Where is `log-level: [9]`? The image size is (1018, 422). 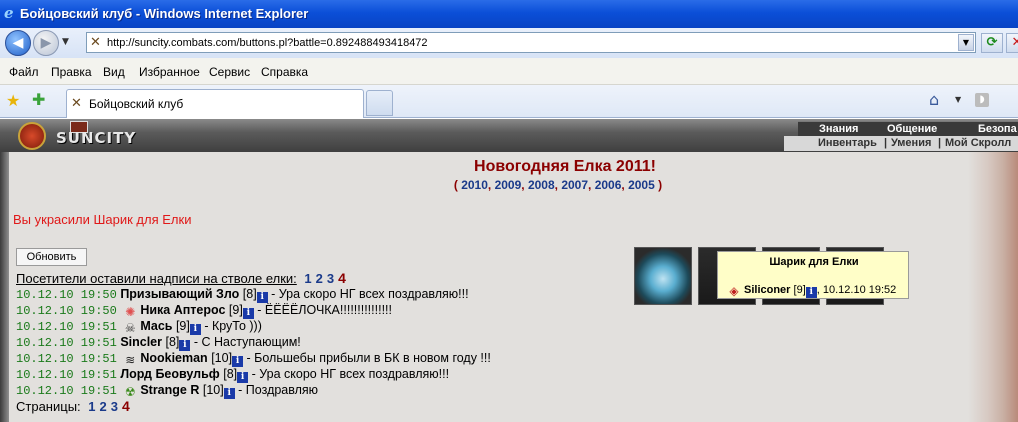
log-level: [9] is located at coordinates (182, 326).